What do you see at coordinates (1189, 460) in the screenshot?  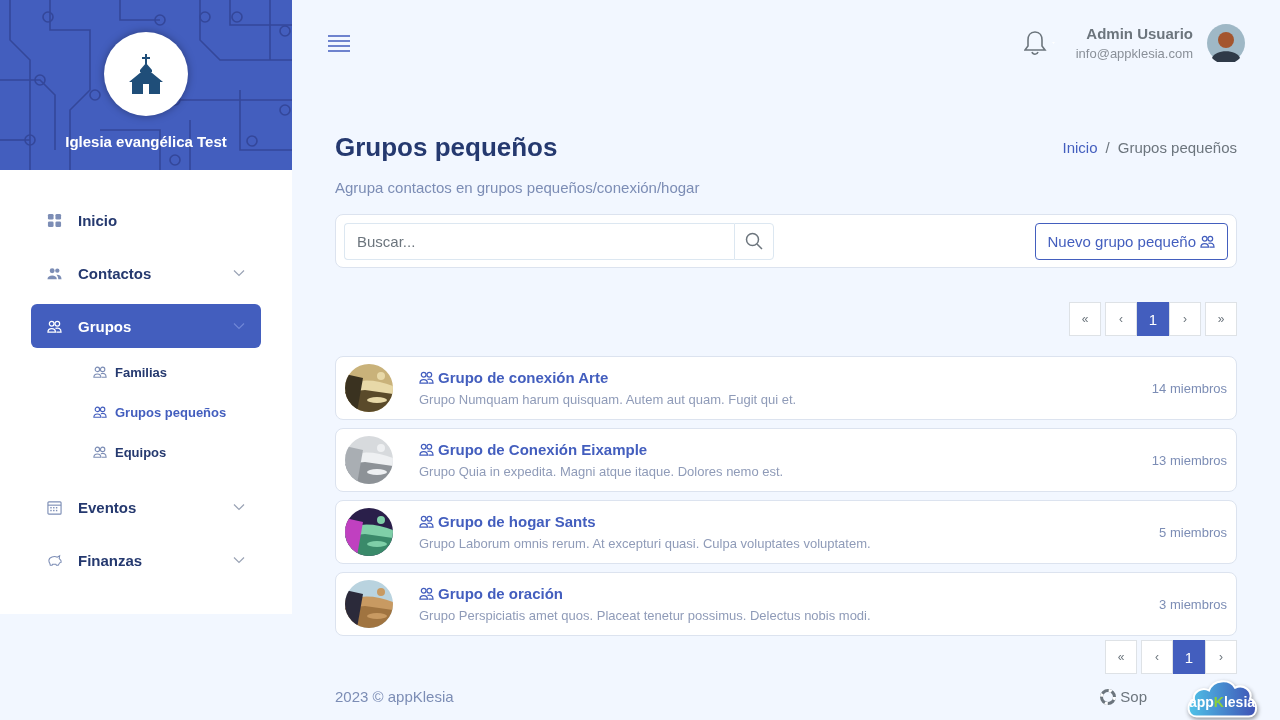 I see `member-count: 13 miembros` at bounding box center [1189, 460].